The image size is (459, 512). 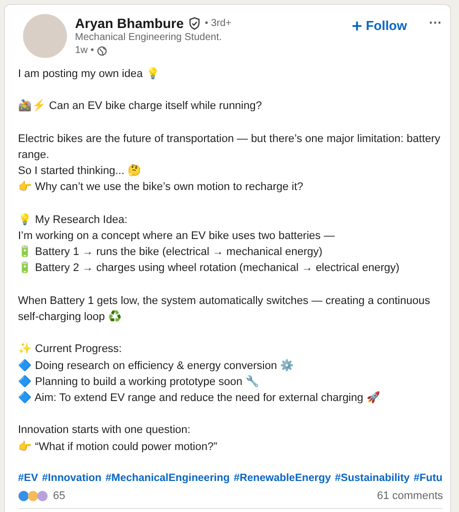 I want to click on comments-count: 61 comments, so click(x=409, y=496).